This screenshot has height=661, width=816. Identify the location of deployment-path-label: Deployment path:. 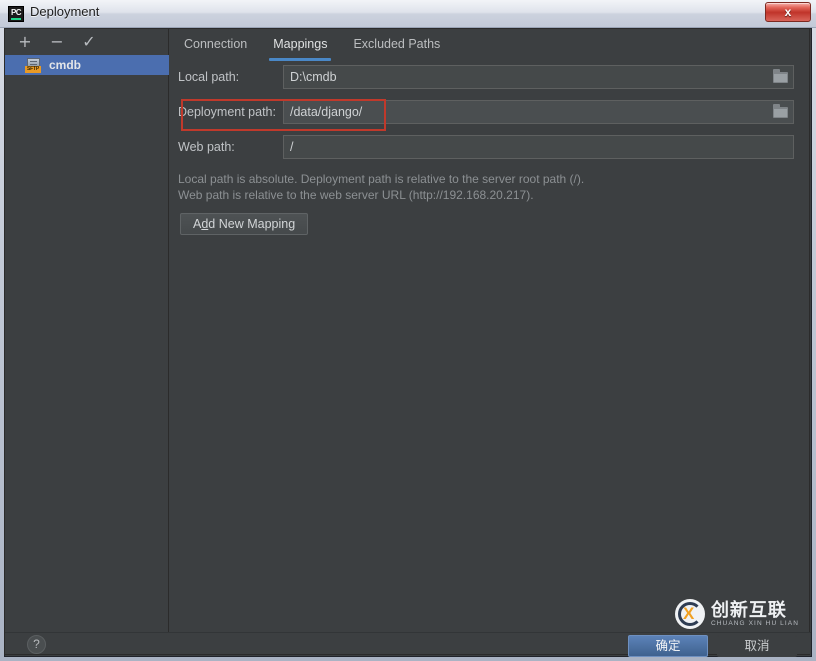
(227, 112).